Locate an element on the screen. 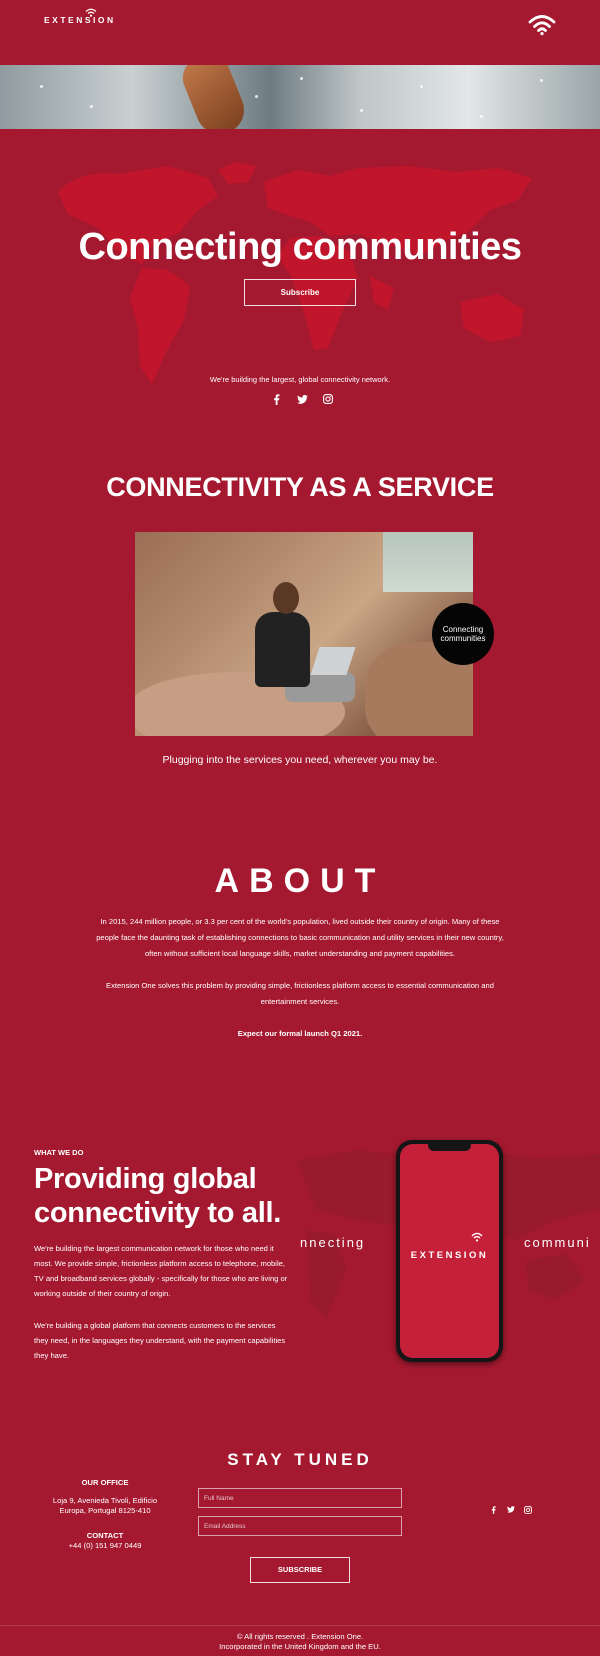  logo-text: EXTENSION is located at coordinates (80, 20).